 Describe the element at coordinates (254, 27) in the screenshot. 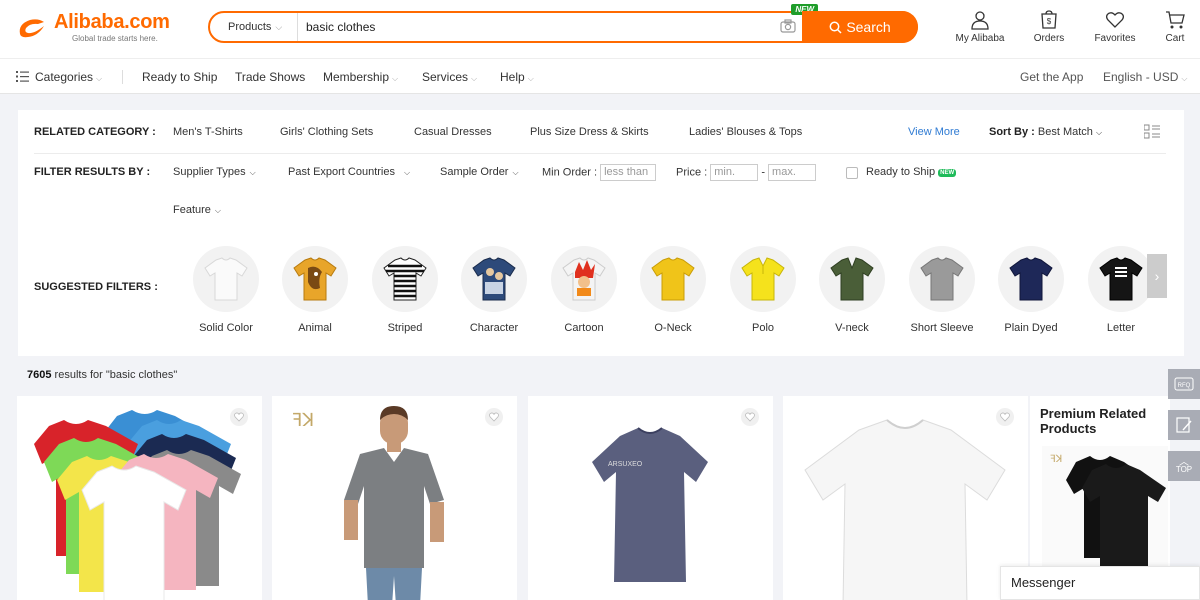

I see `search-category-dropdown: Products ⌵` at that location.